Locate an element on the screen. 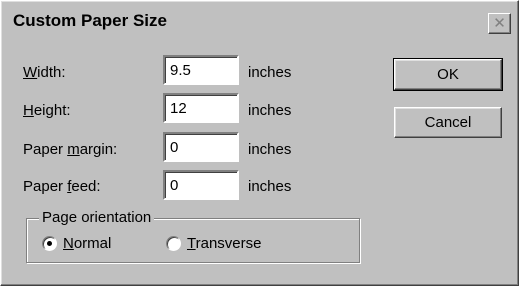 Image resolution: width=519 pixels, height=286 pixels. normal-radio is located at coordinates (49, 243).